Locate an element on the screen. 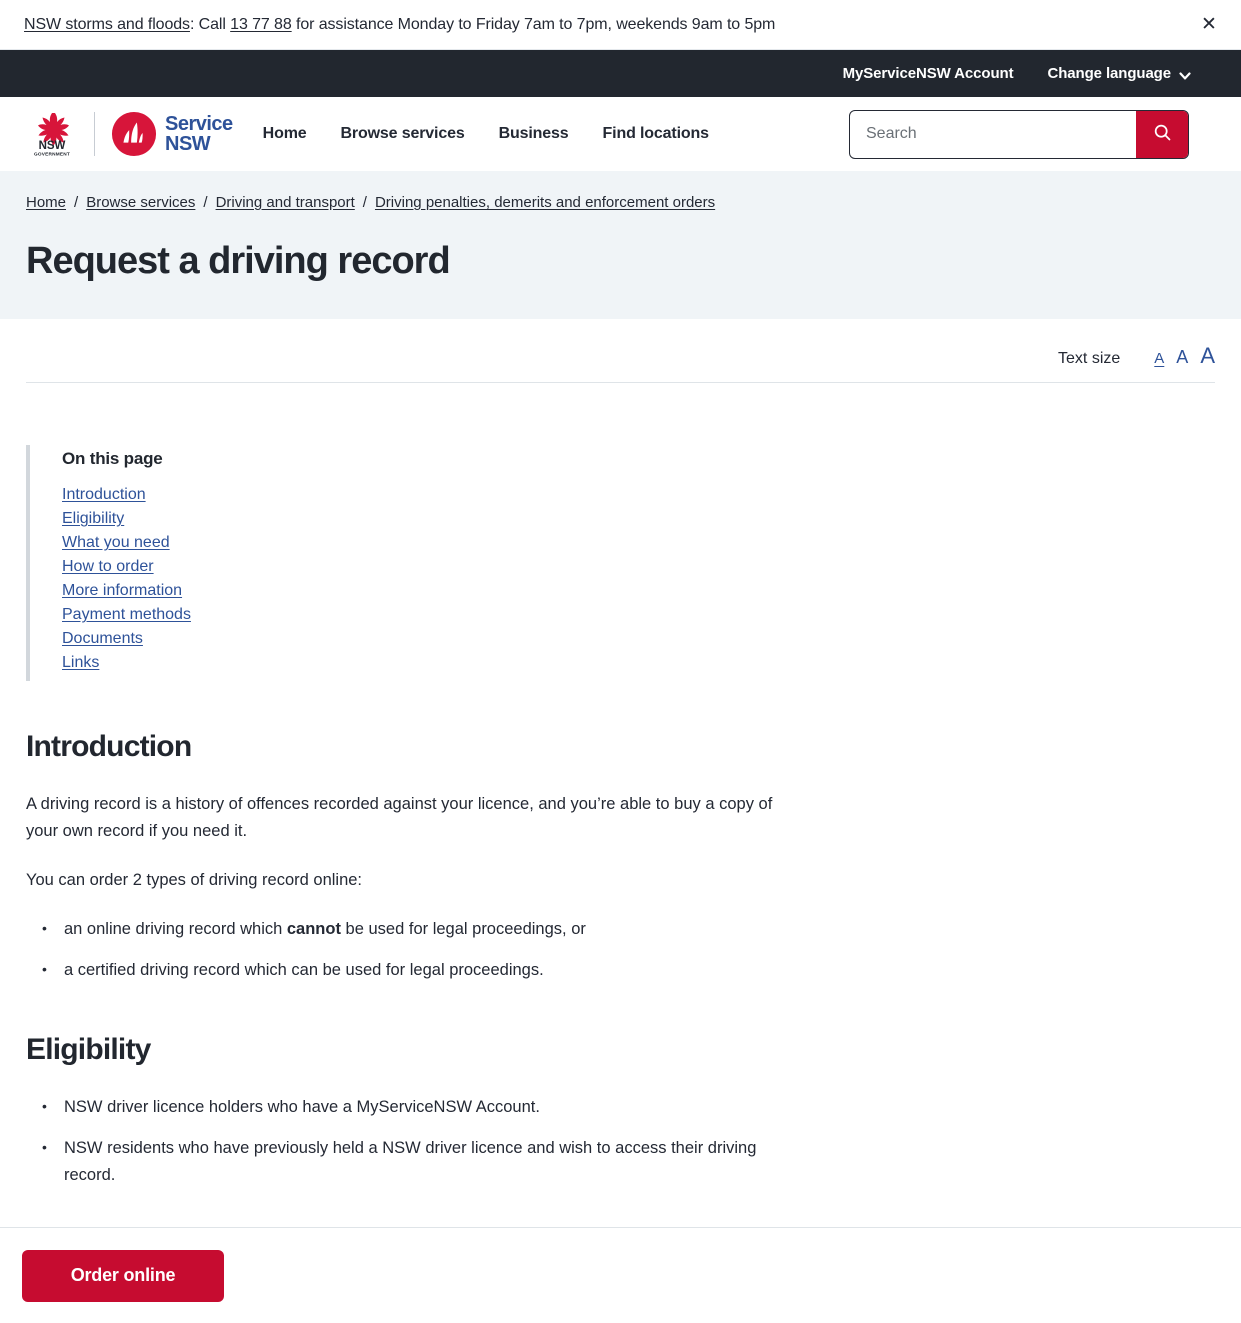 Image resolution: width=1241 pixels, height=1323 pixels. section-heading-introduction: Introduction is located at coordinates (109, 746).